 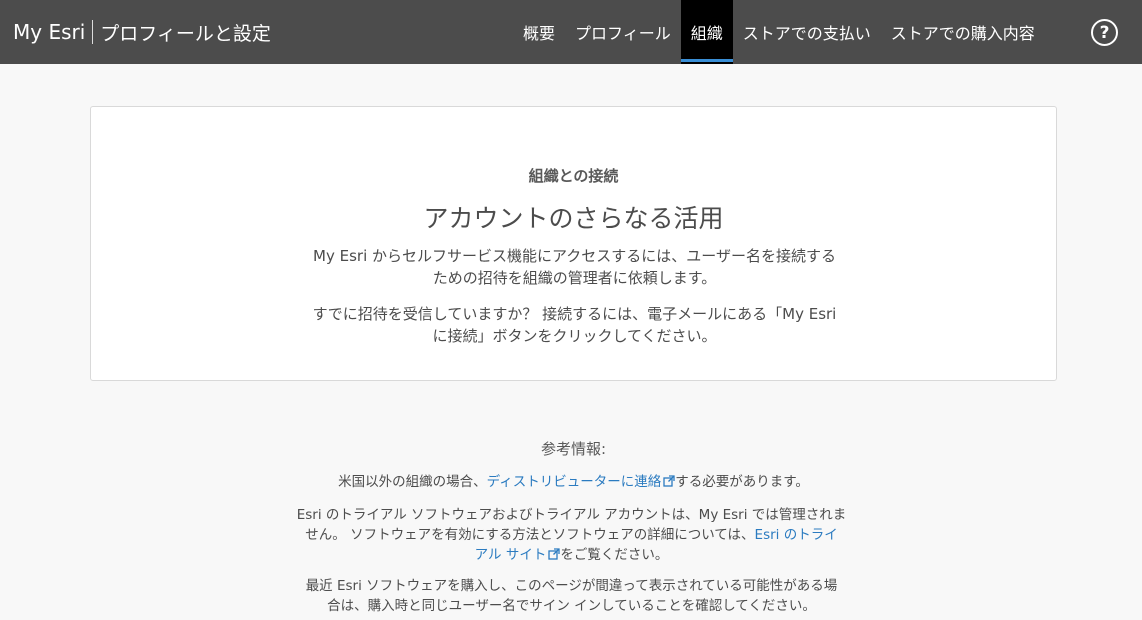 I want to click on card-invite-note-line: に接続」ボタンをクリックしてください。, so click(x=574, y=336).